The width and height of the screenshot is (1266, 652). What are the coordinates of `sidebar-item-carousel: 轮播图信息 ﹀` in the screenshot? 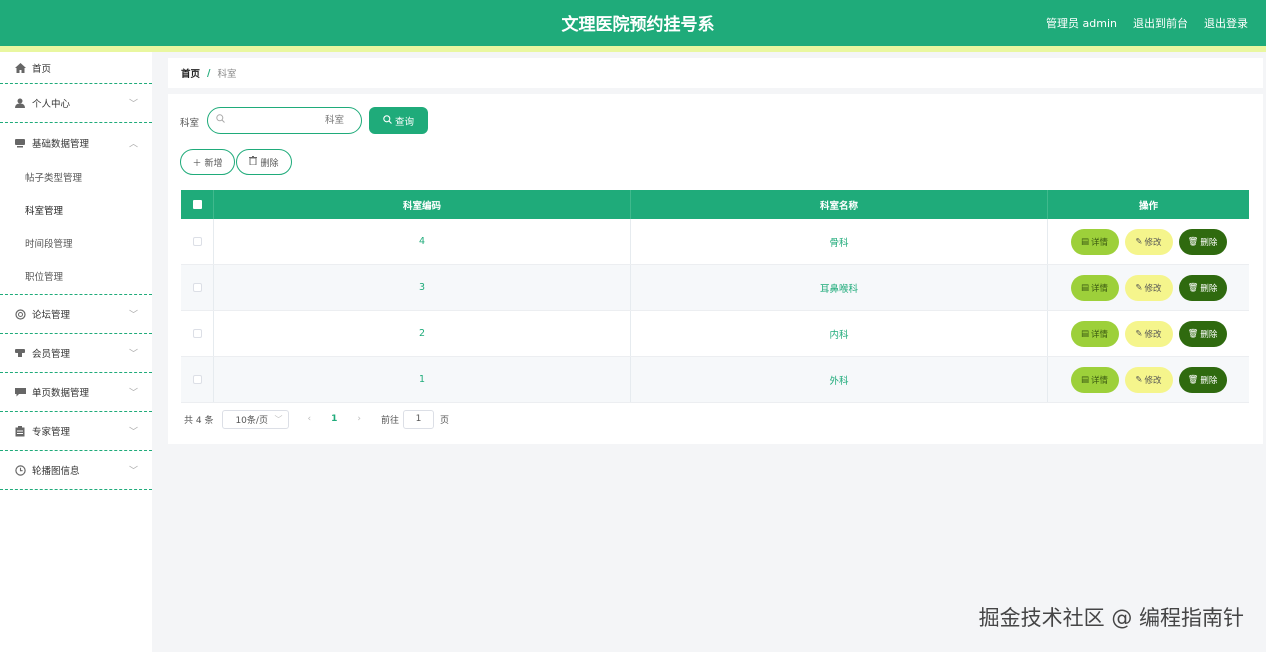 It's located at (76, 470).